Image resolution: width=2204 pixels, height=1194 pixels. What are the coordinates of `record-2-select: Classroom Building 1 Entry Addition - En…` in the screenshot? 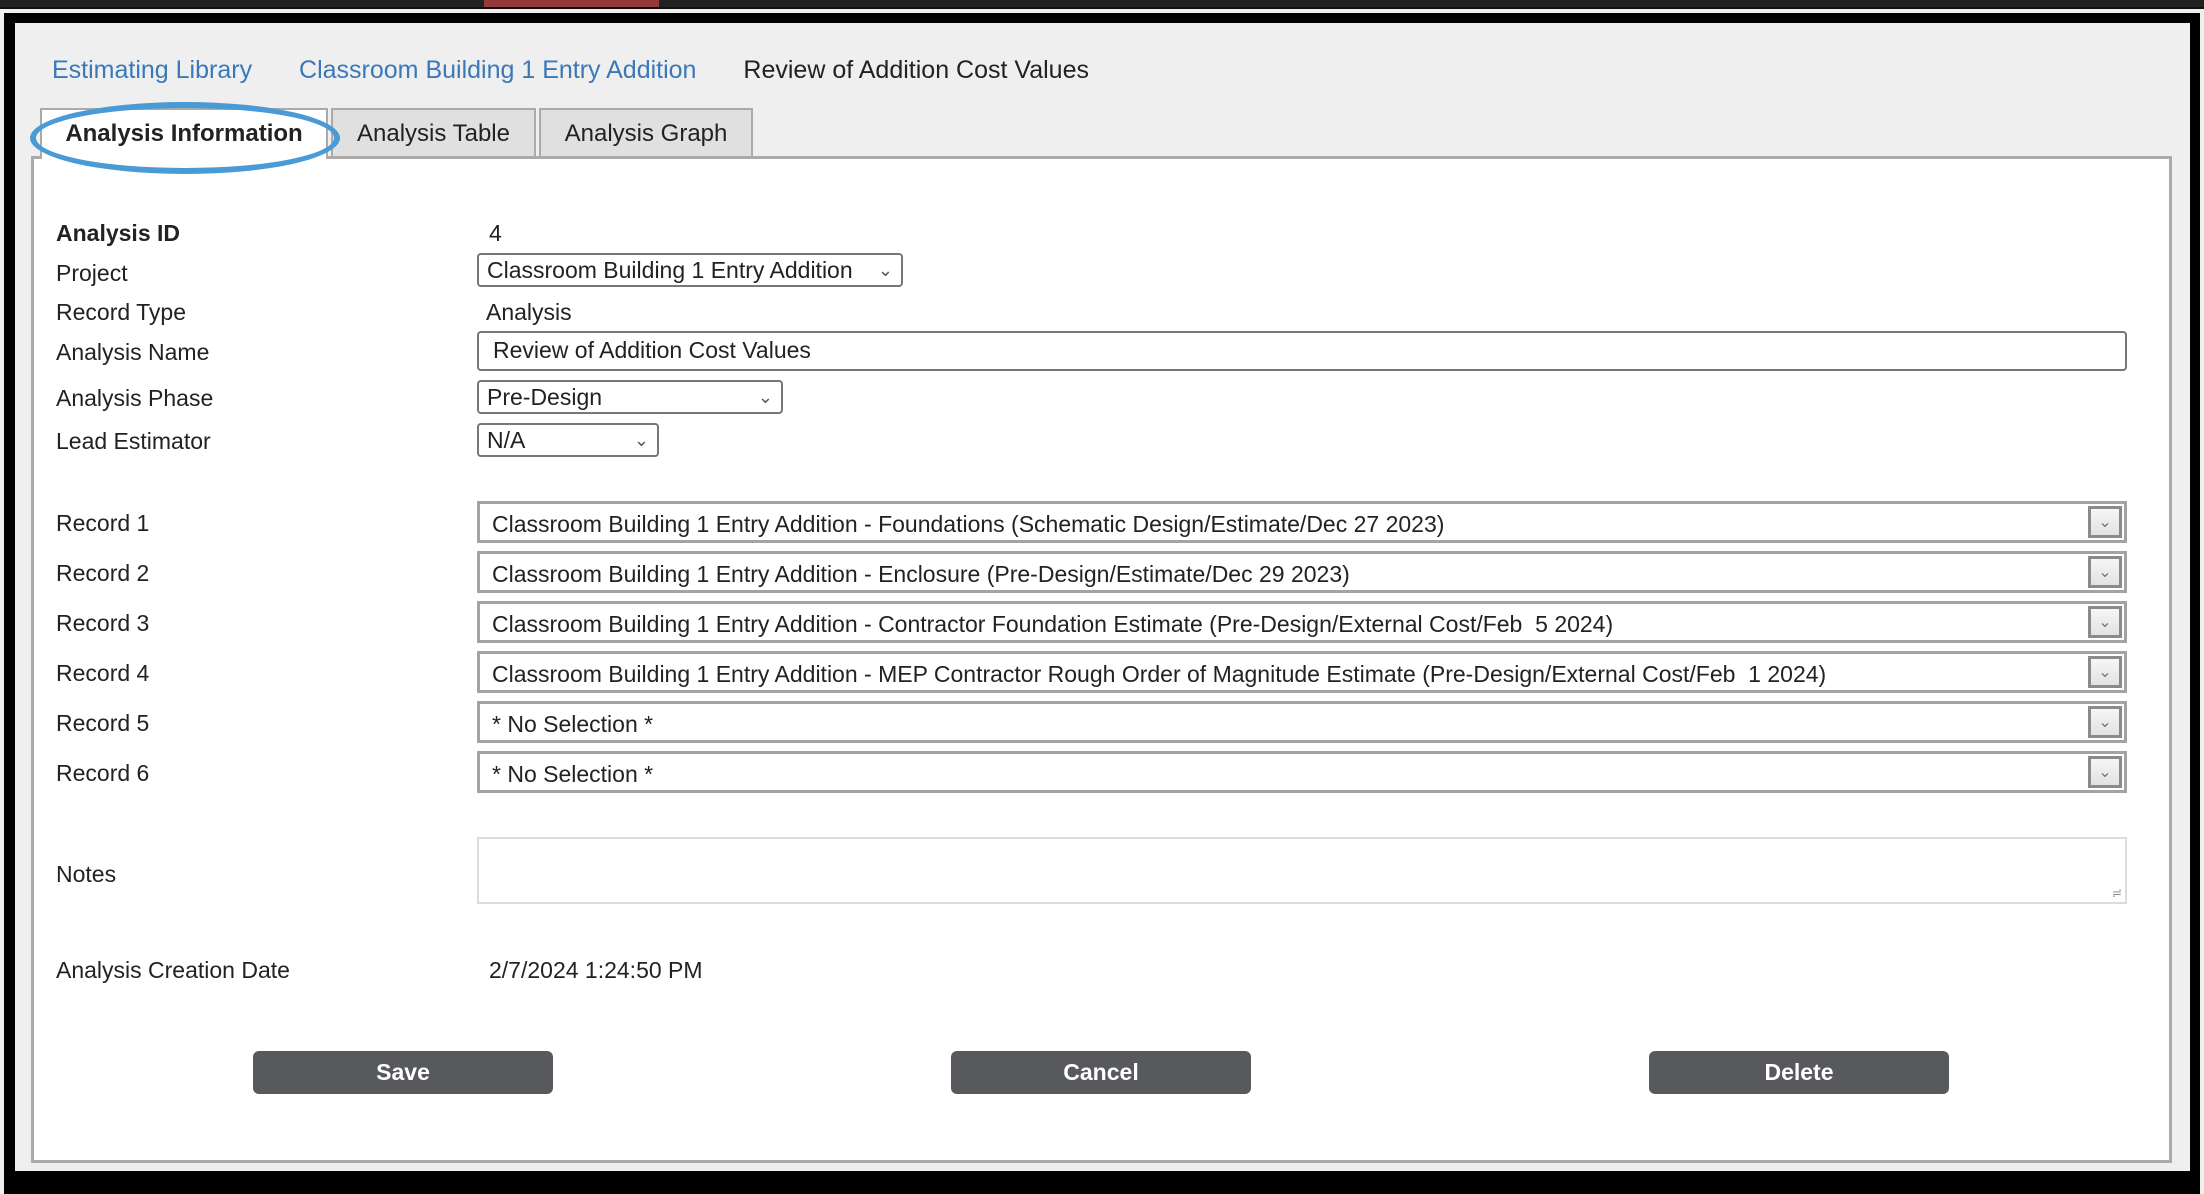 It's located at (1302, 572).